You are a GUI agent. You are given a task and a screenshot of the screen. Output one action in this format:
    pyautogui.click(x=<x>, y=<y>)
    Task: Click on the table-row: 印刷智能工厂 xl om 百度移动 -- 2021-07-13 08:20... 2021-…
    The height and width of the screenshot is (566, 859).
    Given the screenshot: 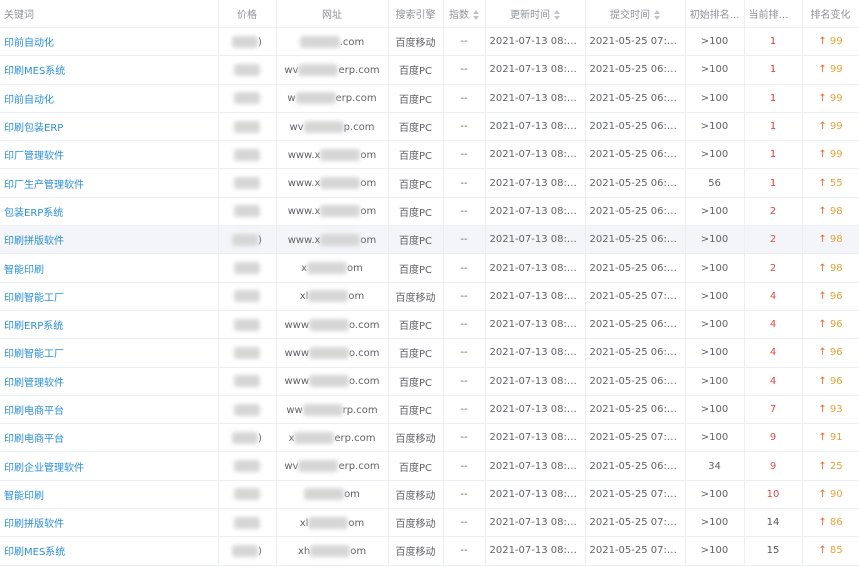 What is the action you would take?
    pyautogui.click(x=429, y=296)
    